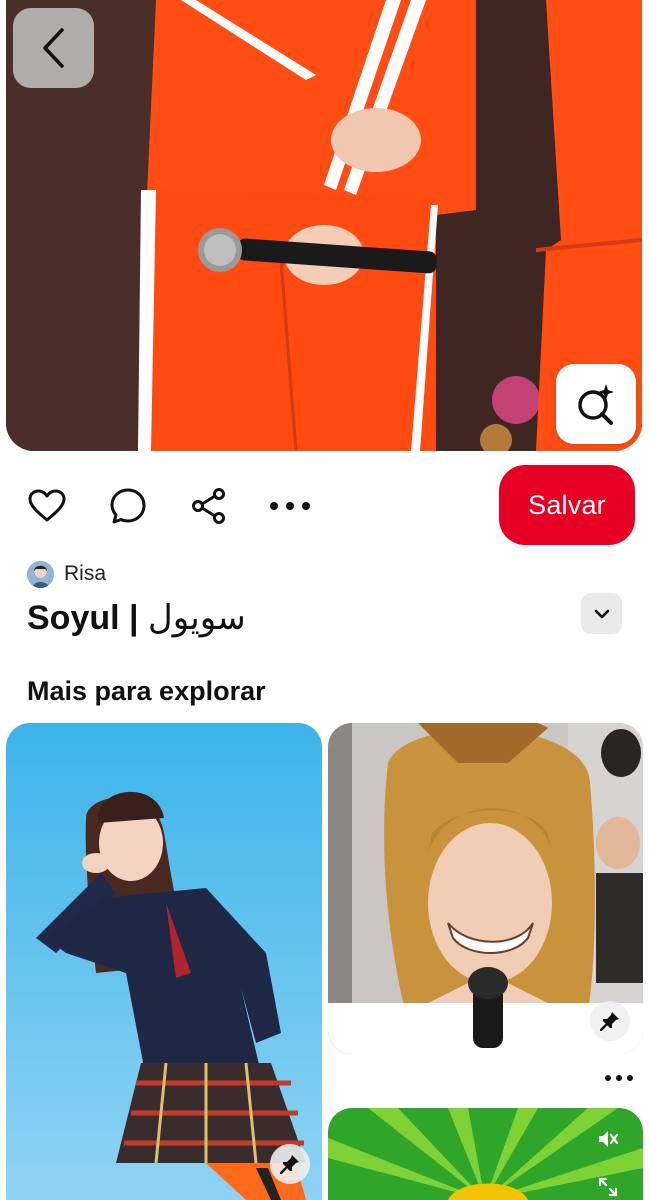 The width and height of the screenshot is (649, 1200). What do you see at coordinates (87, 618) in the screenshot?
I see `pin-title-latin: Soyul |` at bounding box center [87, 618].